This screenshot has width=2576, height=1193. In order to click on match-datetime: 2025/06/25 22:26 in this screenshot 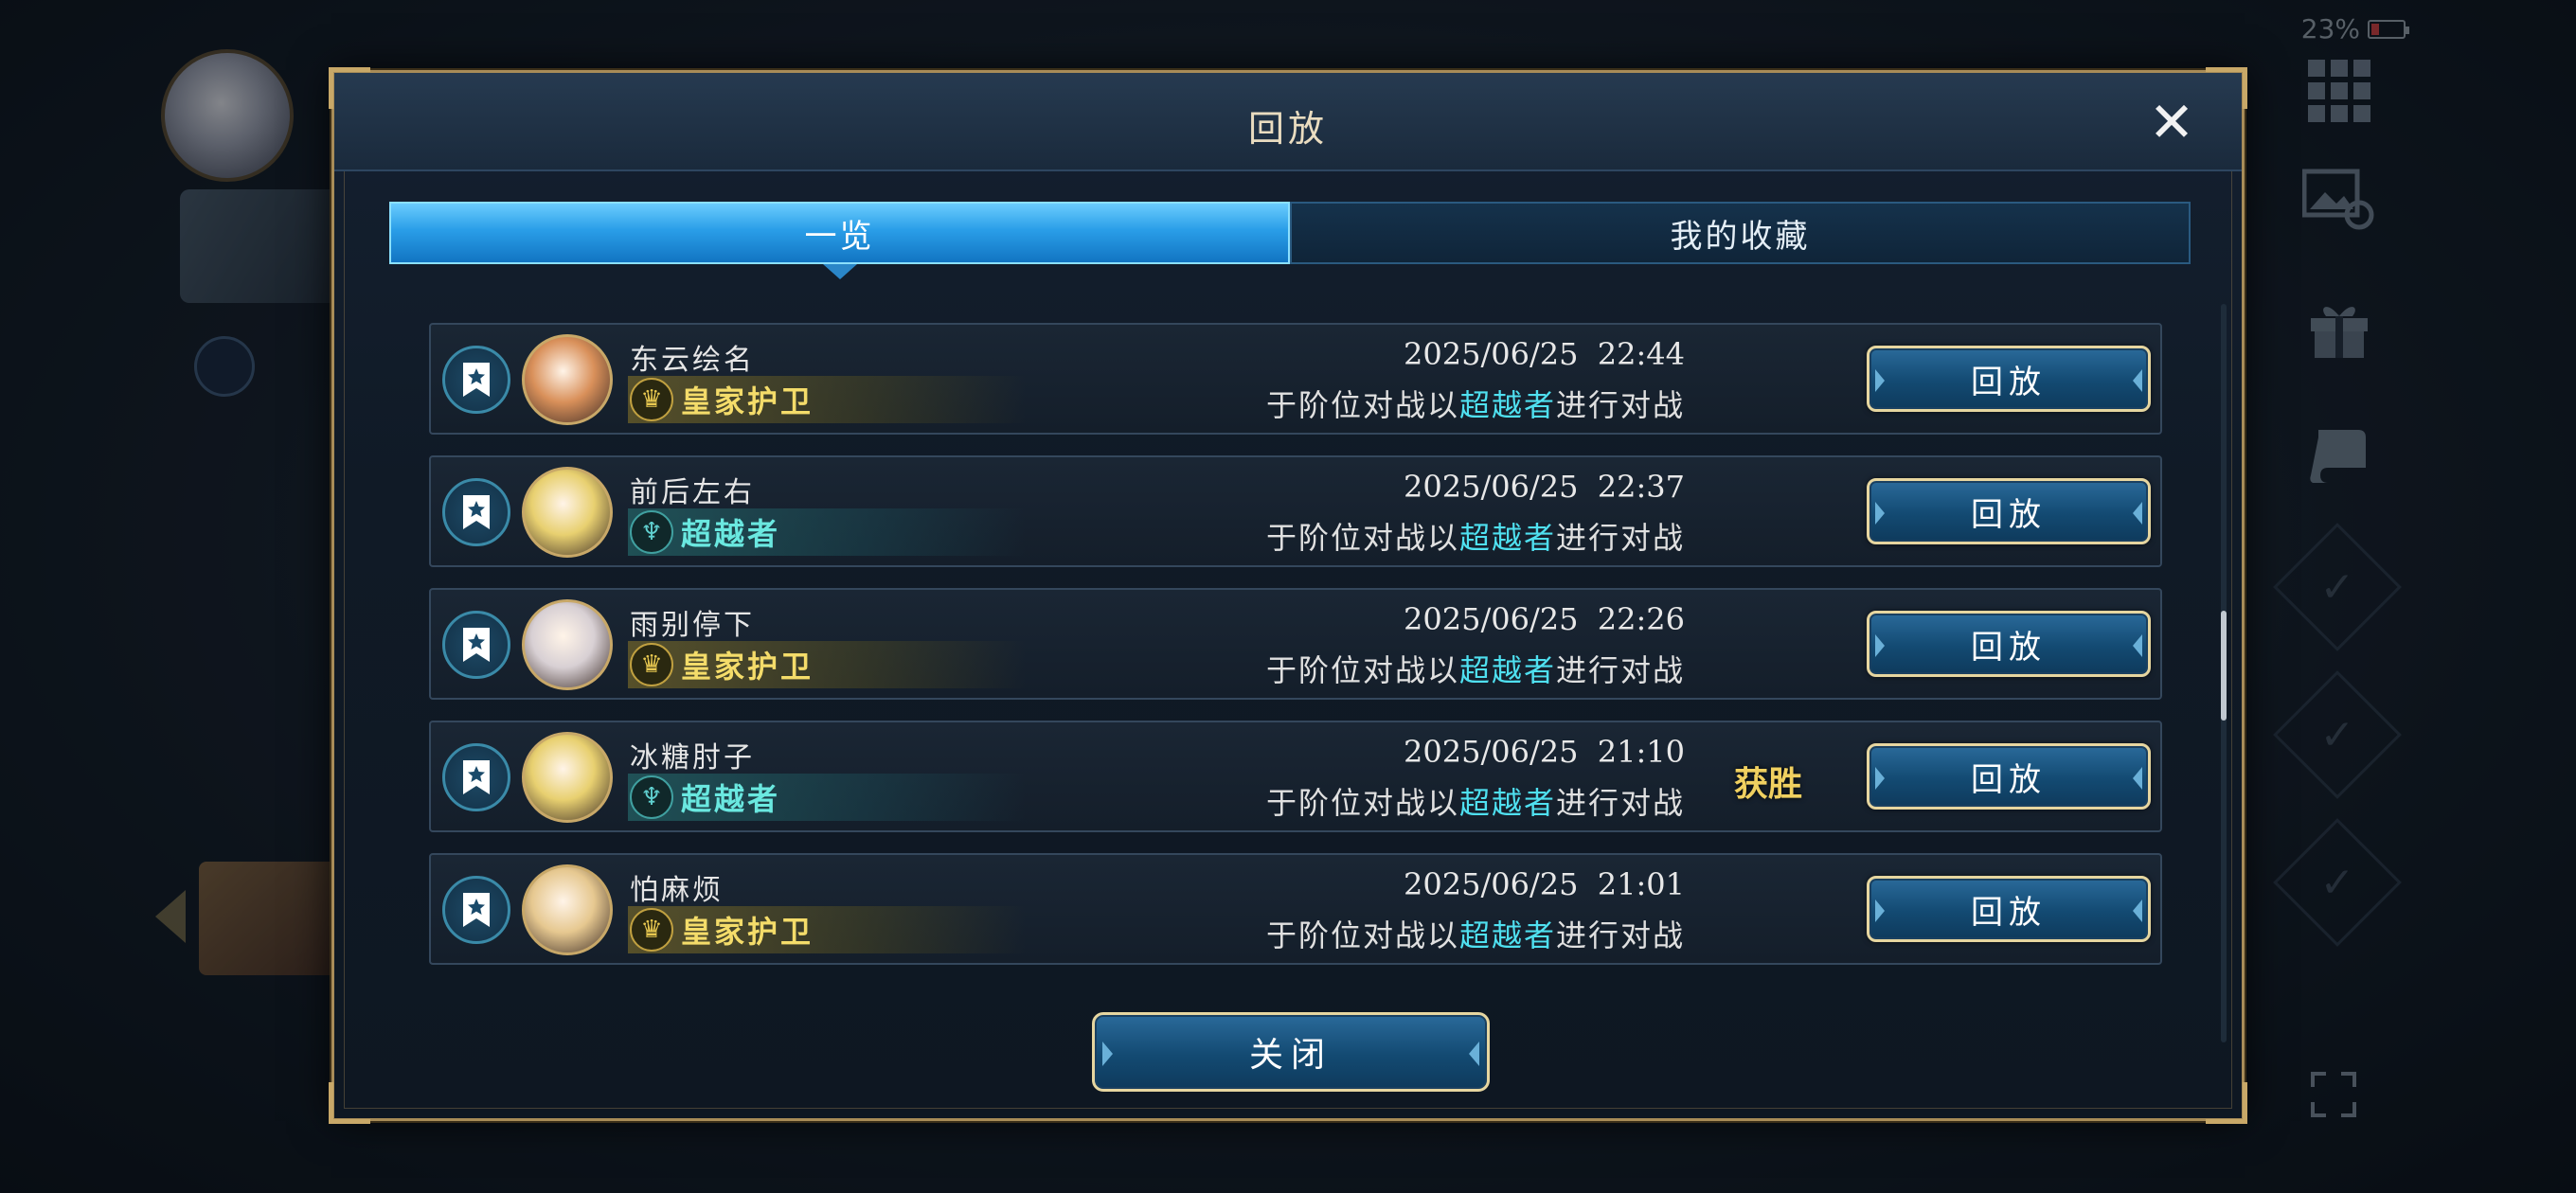, I will do `click(1544, 619)`.